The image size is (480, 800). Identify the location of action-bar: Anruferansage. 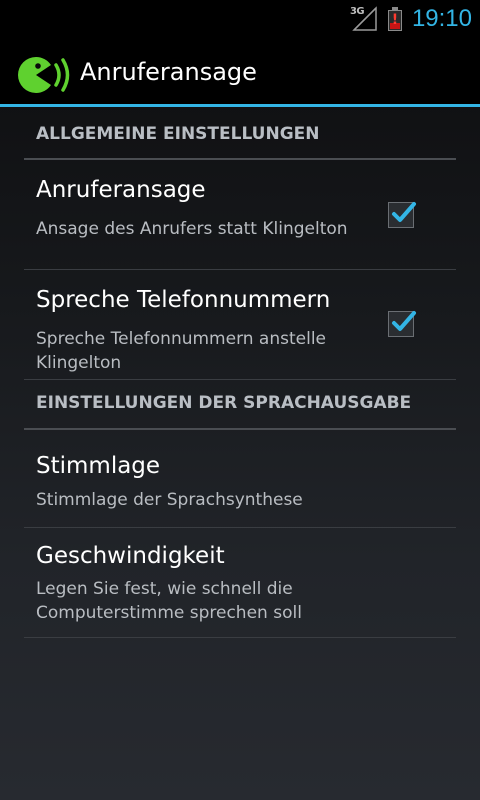
(240, 72).